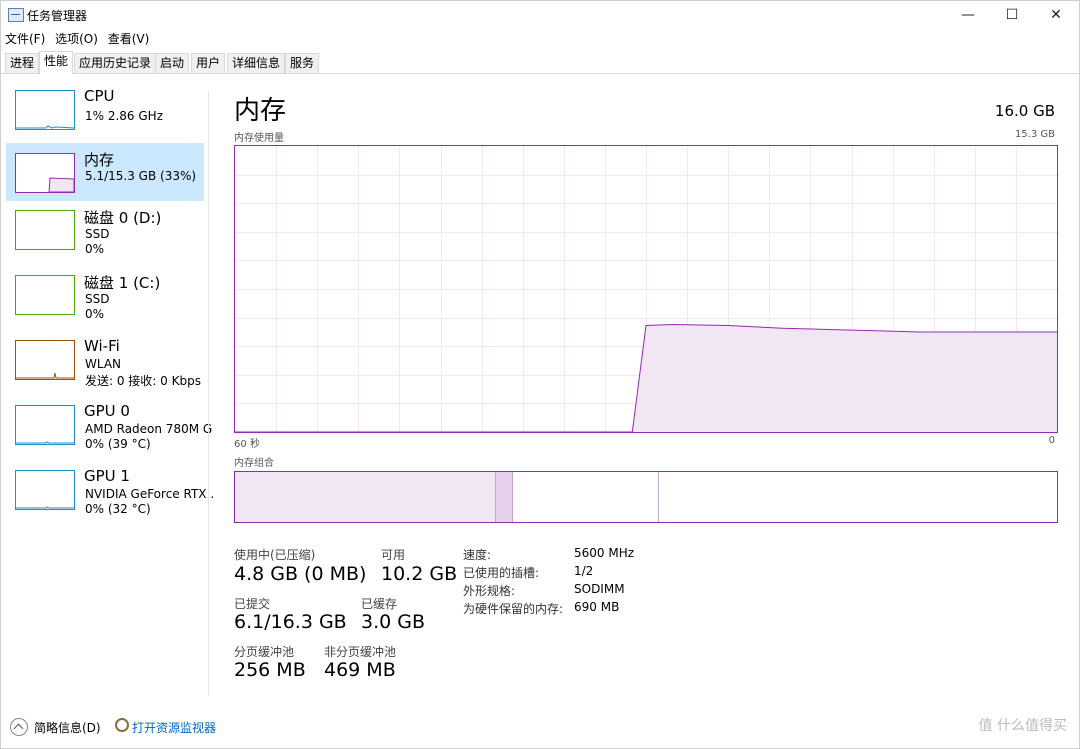 The height and width of the screenshot is (749, 1080). Describe the element at coordinates (393, 622) in the screenshot. I see `cached-value: 3.0 GB` at that location.